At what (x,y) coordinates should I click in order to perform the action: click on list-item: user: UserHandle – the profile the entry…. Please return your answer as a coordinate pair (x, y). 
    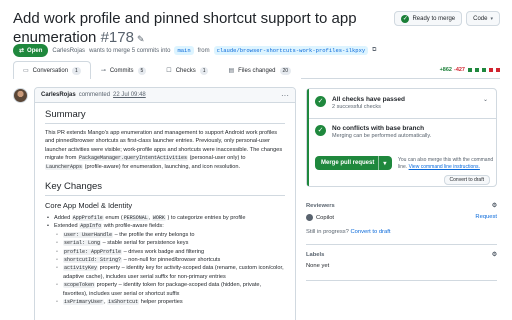
    Looking at the image, I should click on (169, 235).